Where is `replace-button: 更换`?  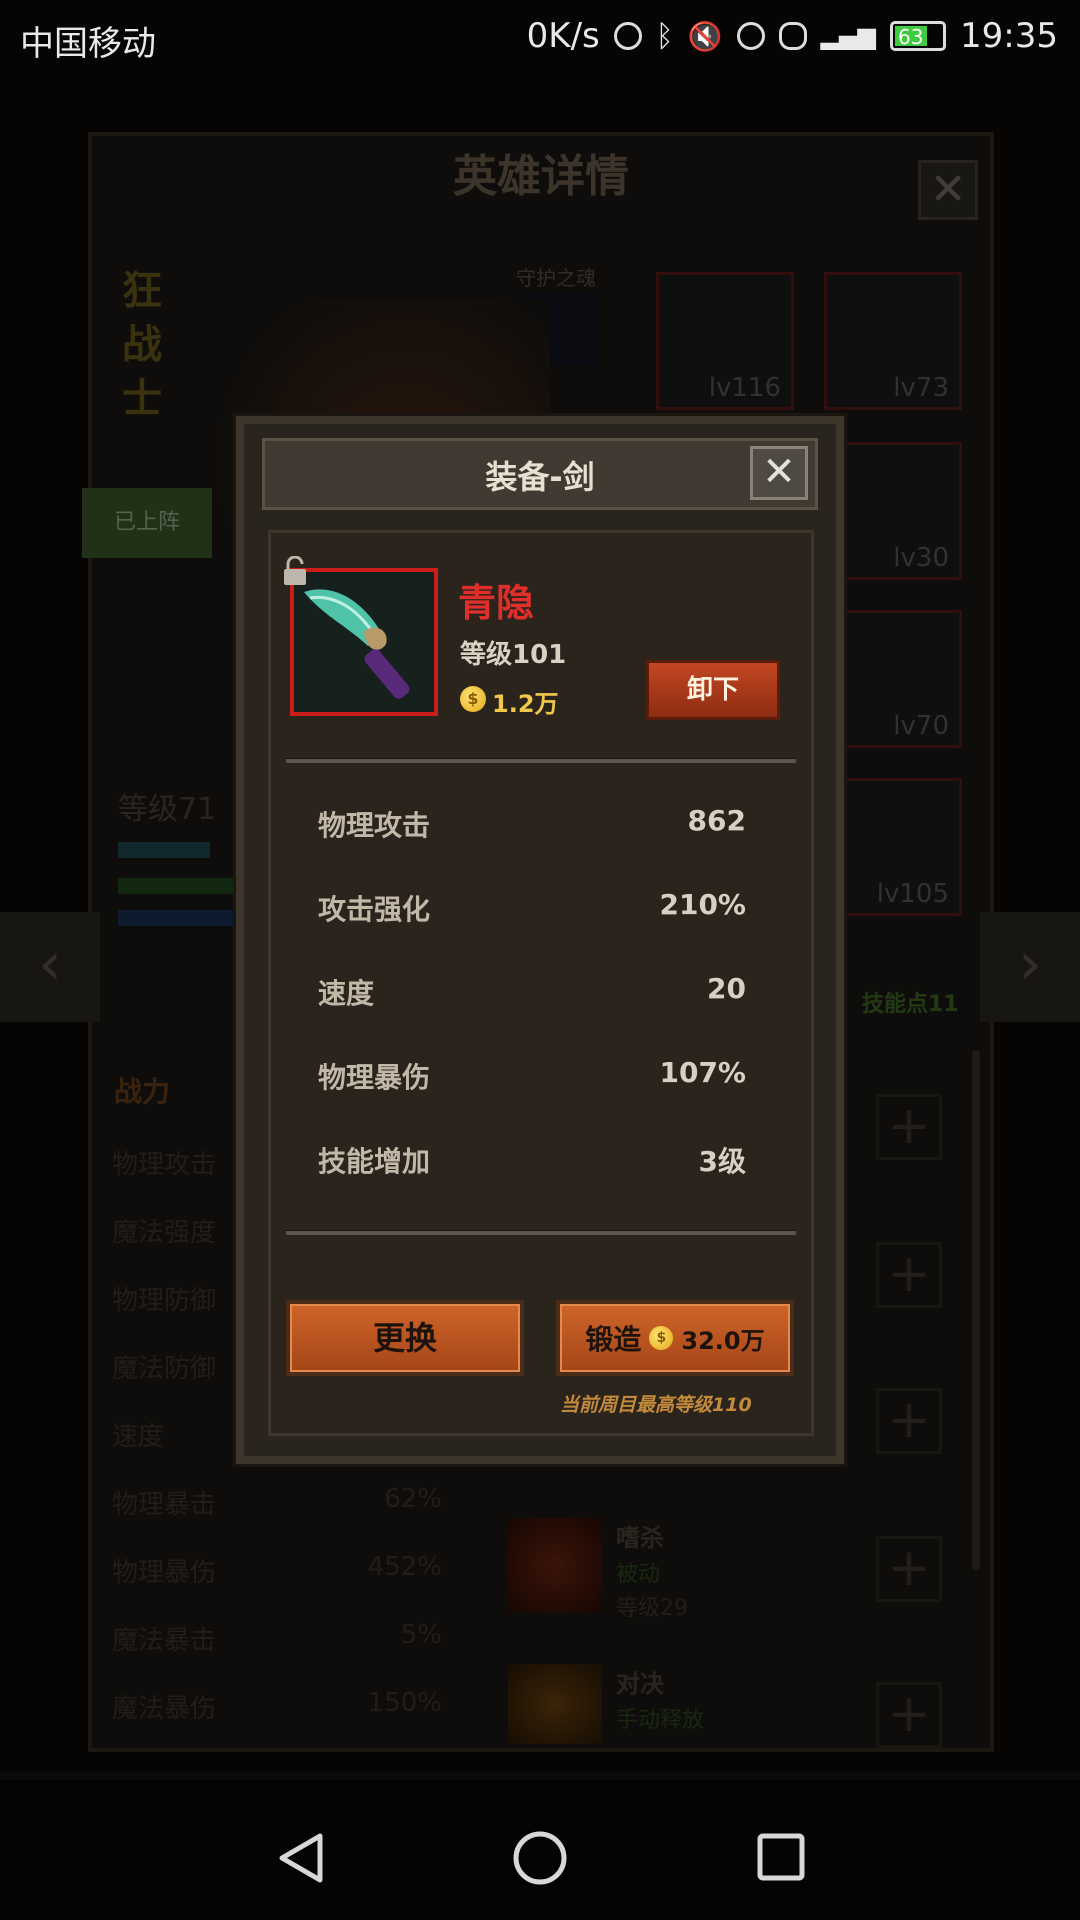
replace-button: 更换 is located at coordinates (405, 1338).